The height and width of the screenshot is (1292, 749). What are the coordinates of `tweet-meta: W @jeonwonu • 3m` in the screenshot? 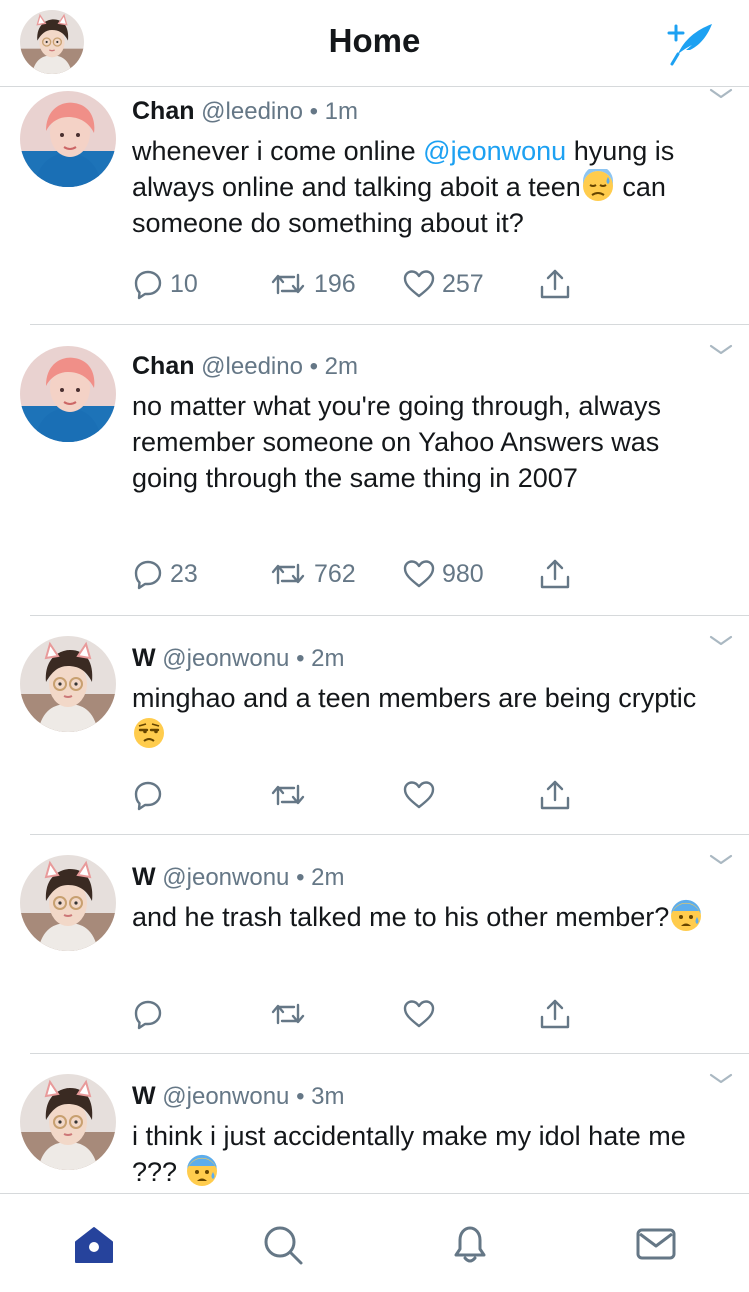 It's located at (238, 1096).